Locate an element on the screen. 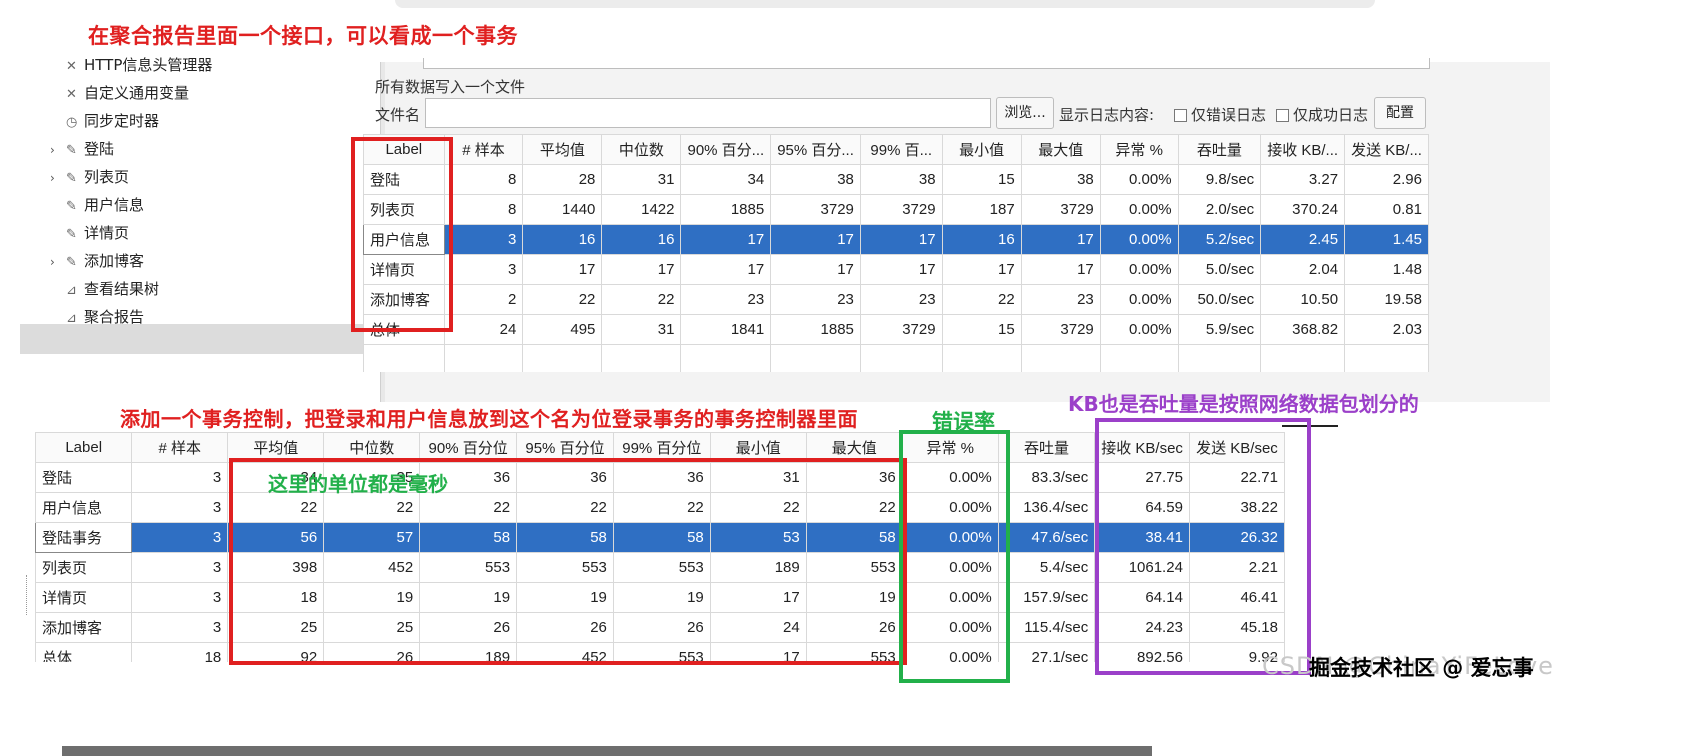 The height and width of the screenshot is (756, 1701). config-button: 配置 is located at coordinates (1400, 113).